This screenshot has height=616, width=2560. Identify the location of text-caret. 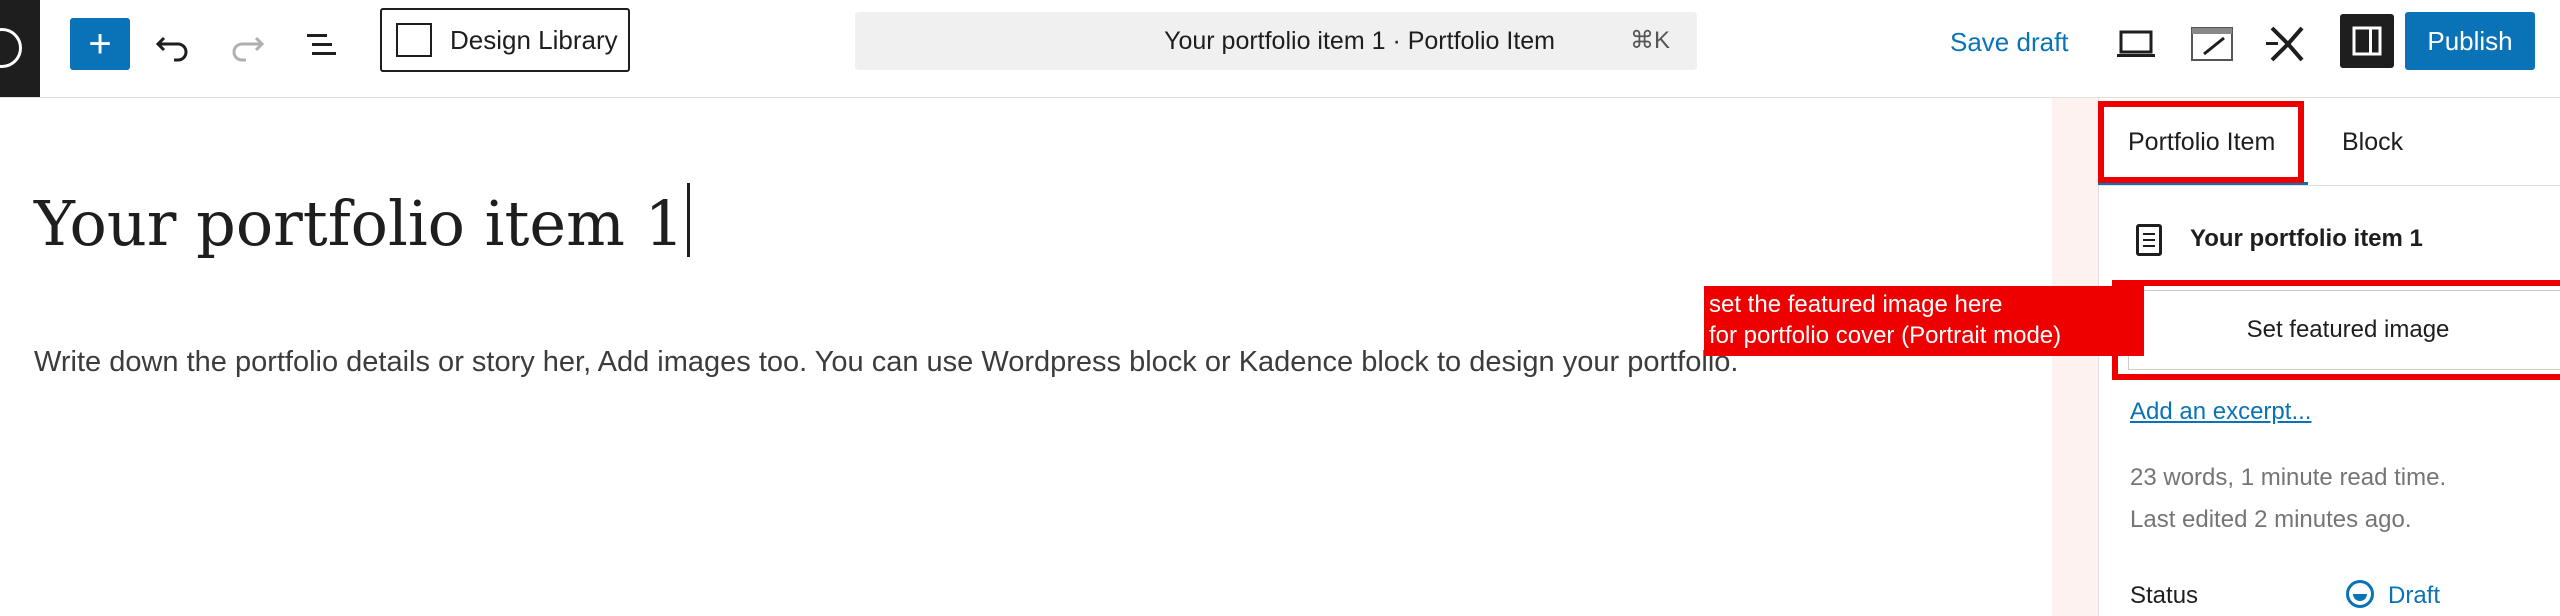
(689, 220).